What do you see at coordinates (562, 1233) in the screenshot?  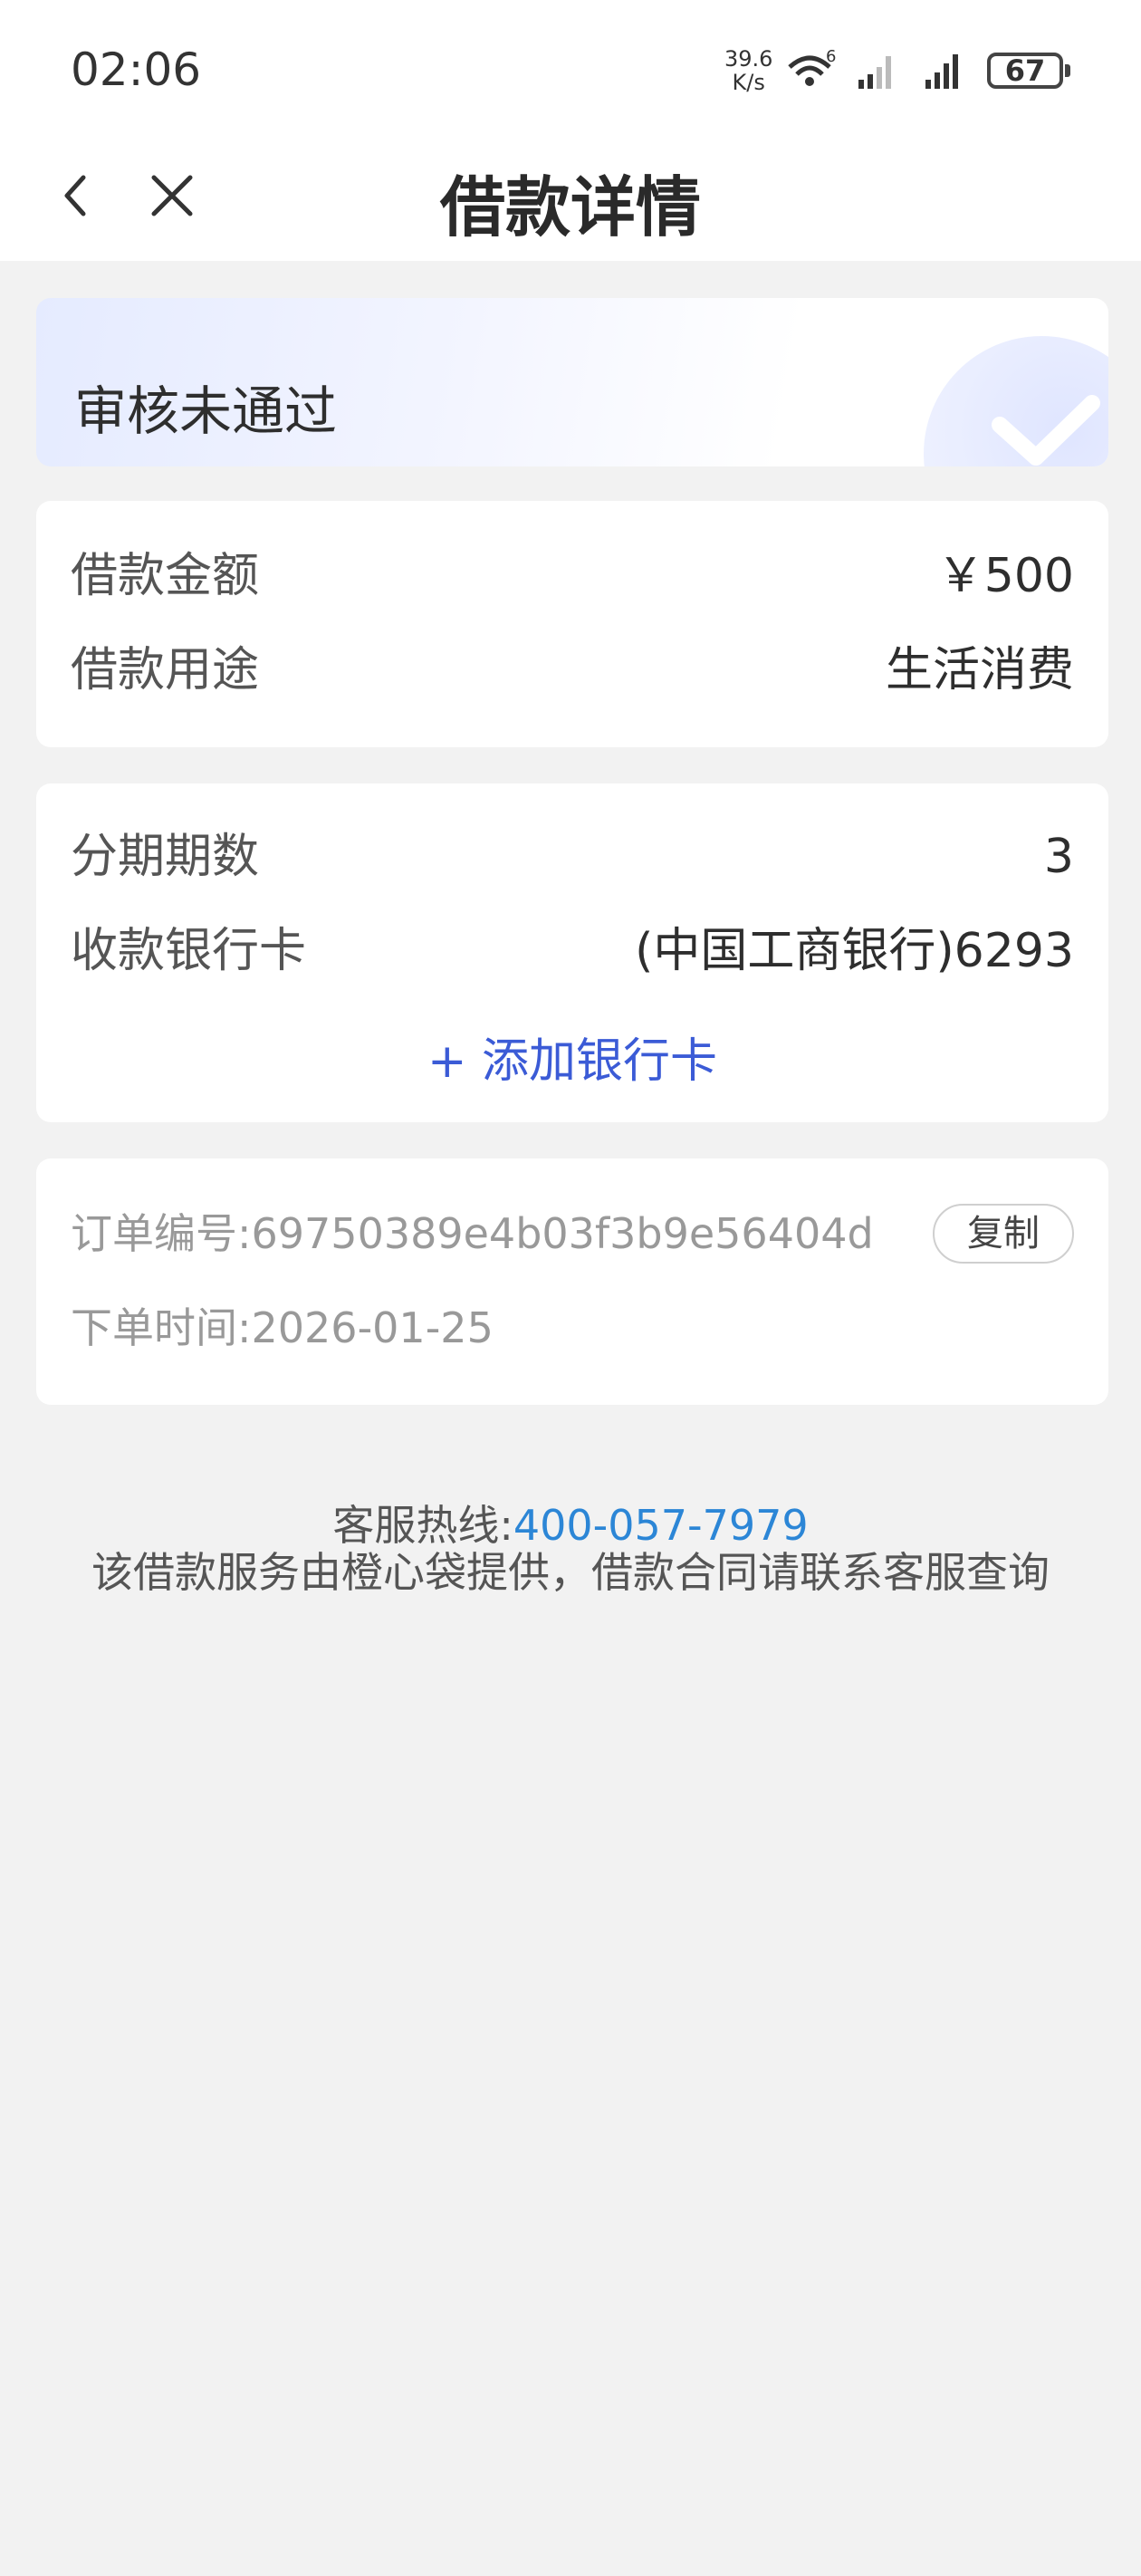 I see `order-number-value: 69750389e4b03f3b9e56404d` at bounding box center [562, 1233].